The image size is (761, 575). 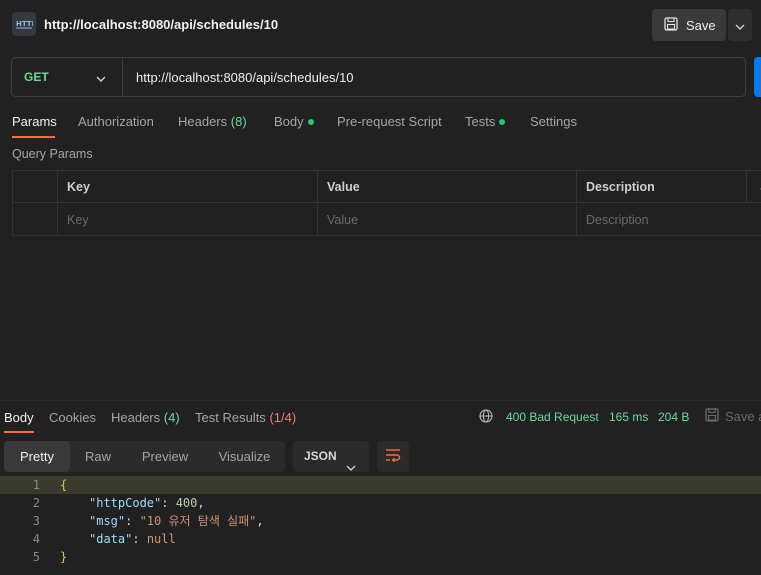 I want to click on tab-label: Tests, so click(x=480, y=121).